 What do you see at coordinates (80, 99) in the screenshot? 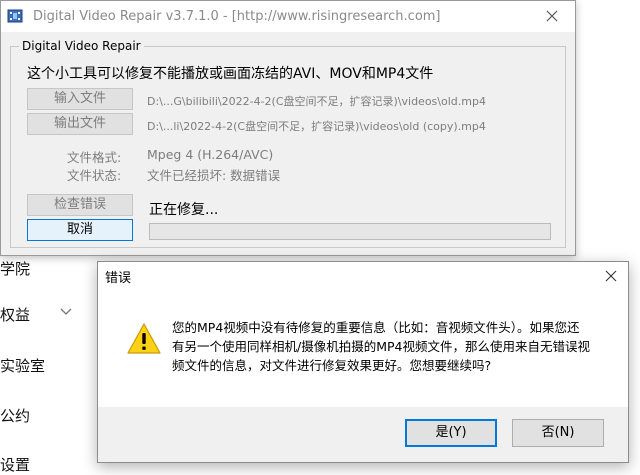
I see `input-file-button: 输入文件` at bounding box center [80, 99].